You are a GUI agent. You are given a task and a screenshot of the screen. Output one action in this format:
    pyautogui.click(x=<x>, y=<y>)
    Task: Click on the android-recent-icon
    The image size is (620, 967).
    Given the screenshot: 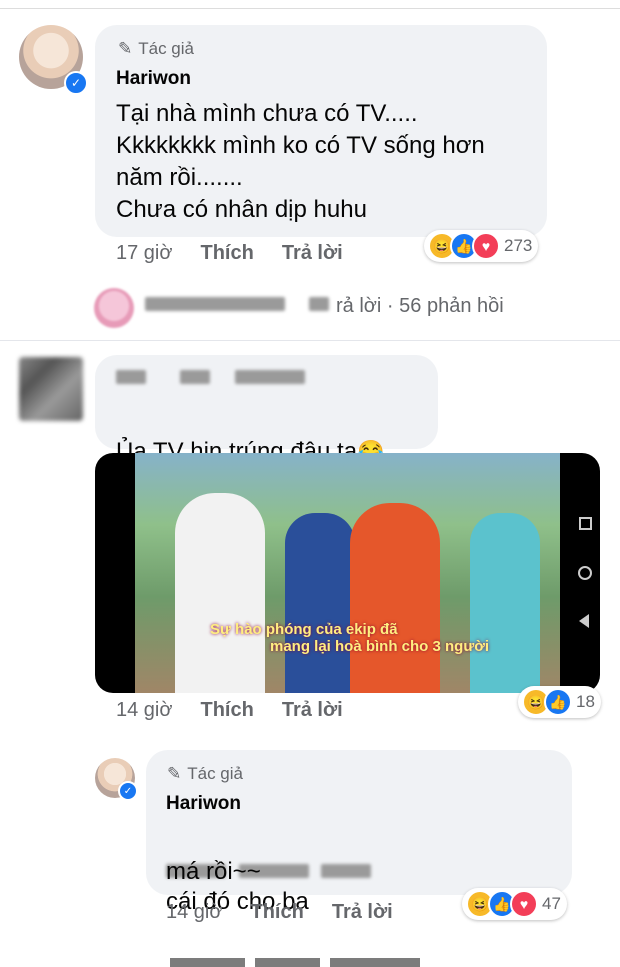 What is the action you would take?
    pyautogui.click(x=585, y=523)
    